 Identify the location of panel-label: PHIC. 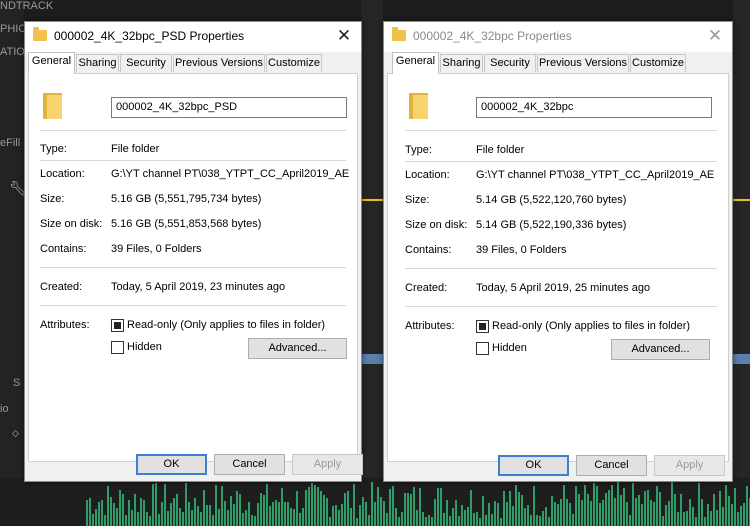
(13, 29).